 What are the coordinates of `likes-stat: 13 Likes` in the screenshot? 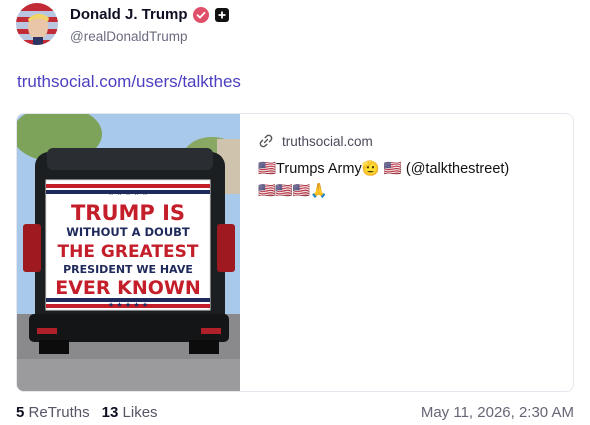 It's located at (130, 412).